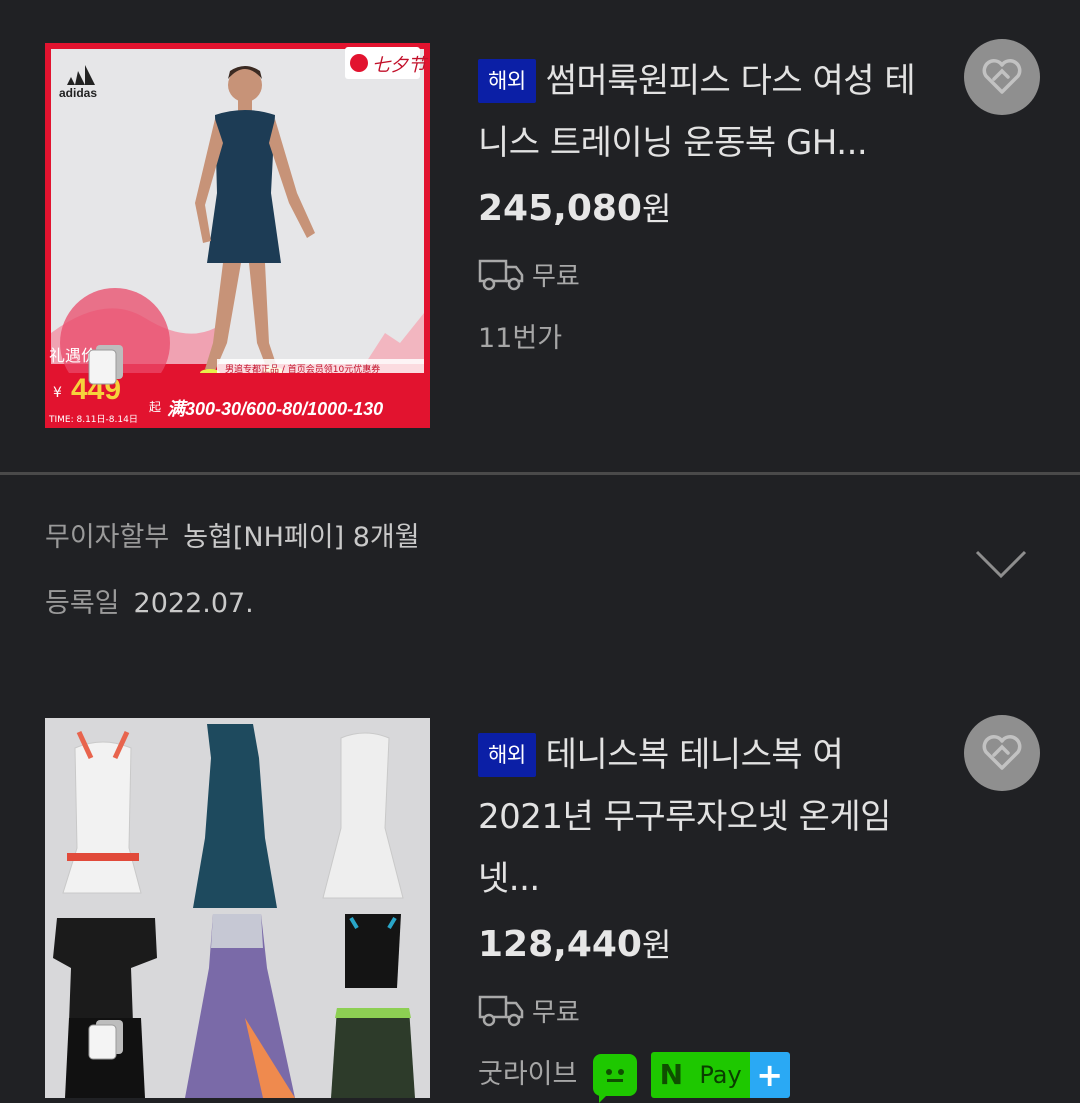  I want to click on seller-row: 굿라이브 N Pay +, so click(708, 1077).